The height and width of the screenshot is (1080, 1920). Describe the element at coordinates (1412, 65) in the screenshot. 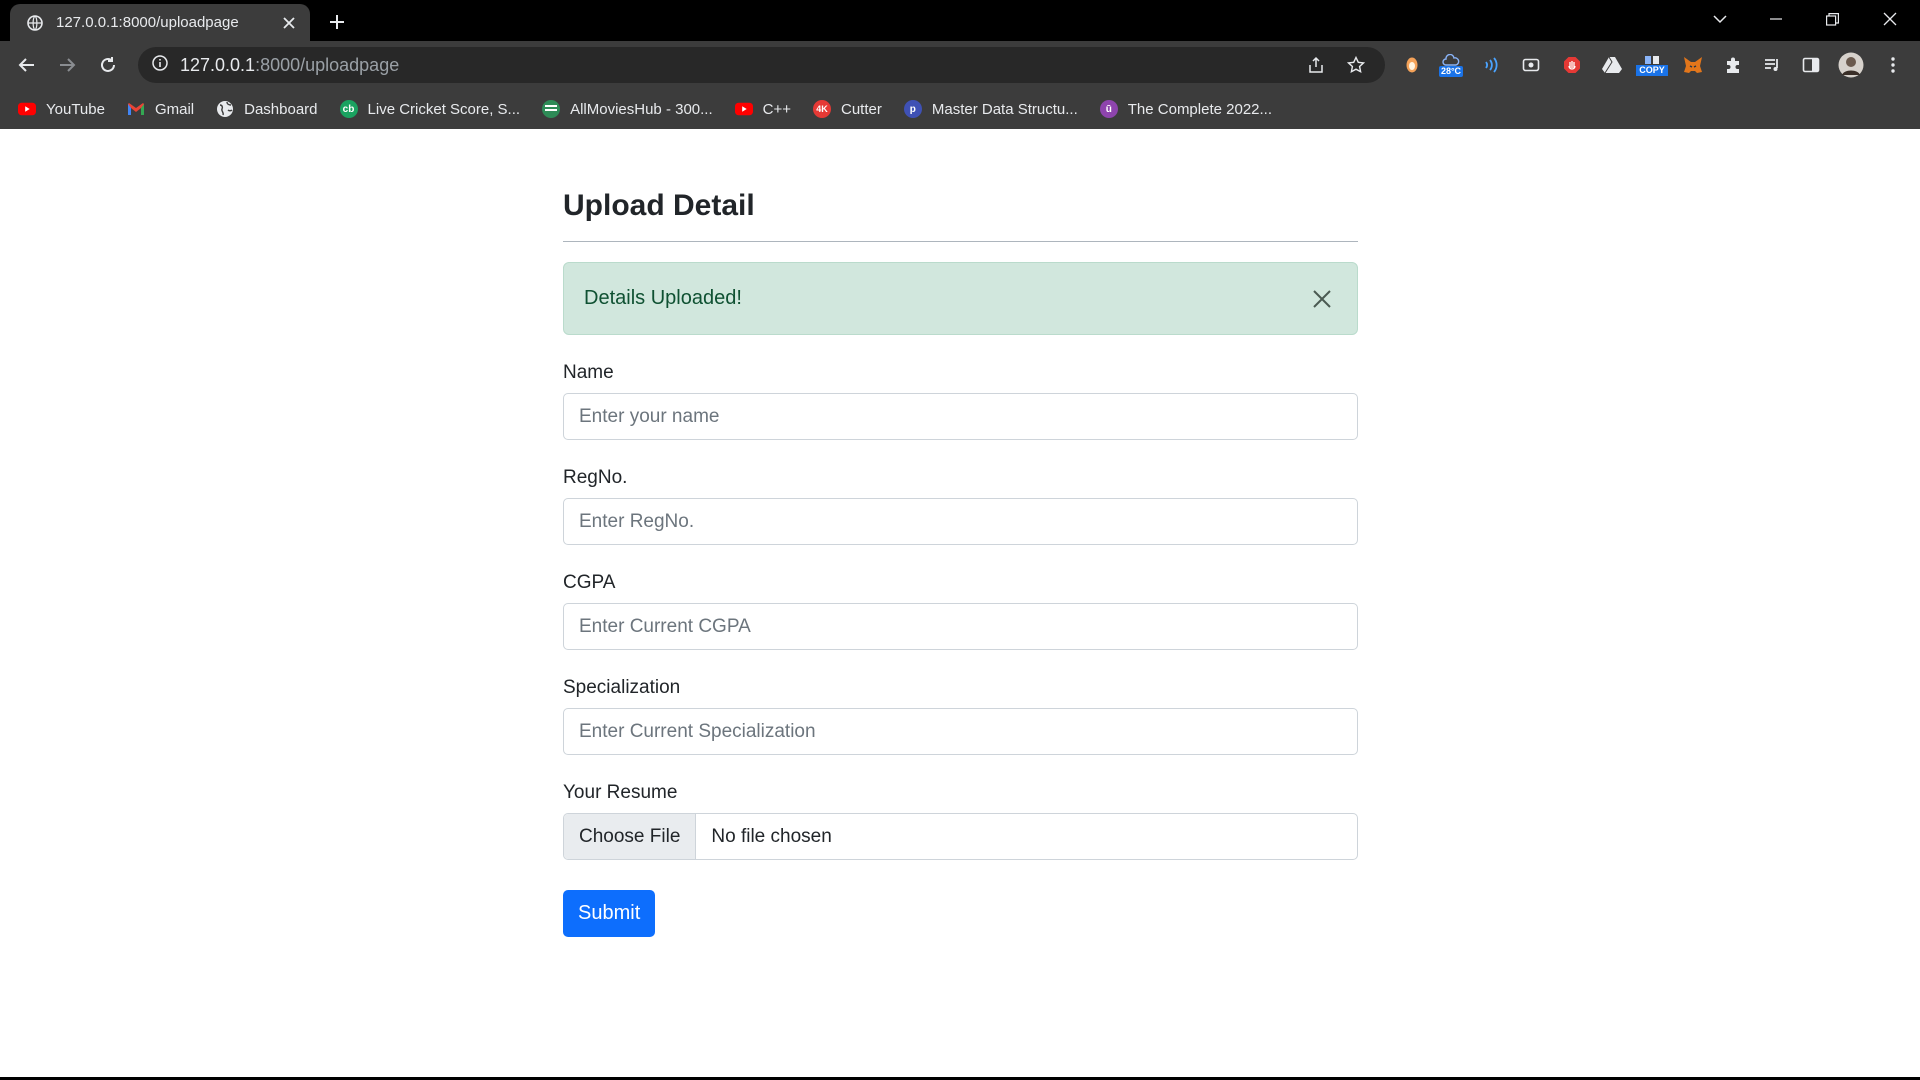

I see `extension-icon` at that location.